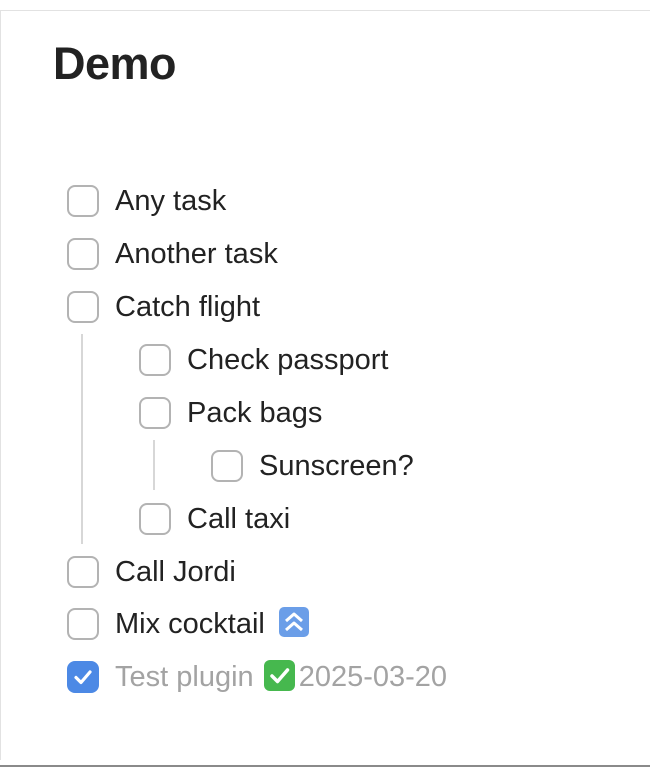 Image resolution: width=650 pixels, height=768 pixels. Describe the element at coordinates (175, 571) in the screenshot. I see `task-label: Call Jordi` at that location.